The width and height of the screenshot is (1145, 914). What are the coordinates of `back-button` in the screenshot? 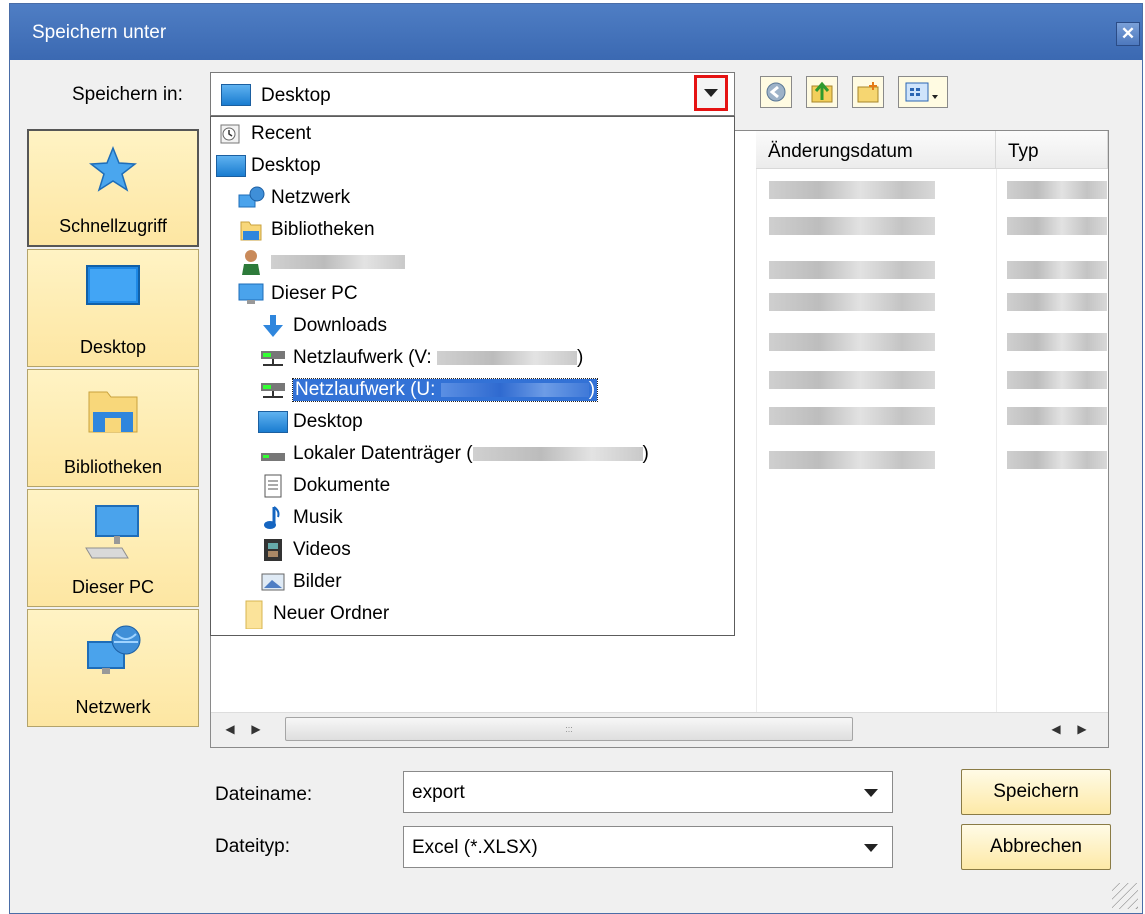 It's located at (776, 92).